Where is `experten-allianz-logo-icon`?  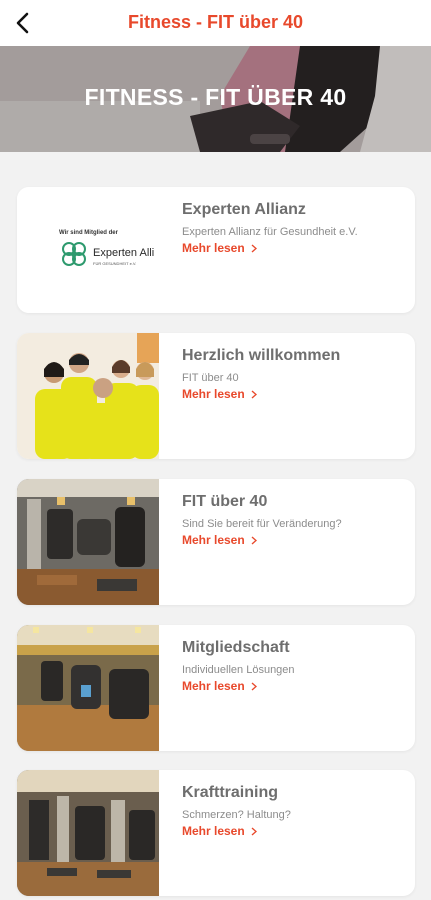 experten-allianz-logo-icon is located at coordinates (74, 254).